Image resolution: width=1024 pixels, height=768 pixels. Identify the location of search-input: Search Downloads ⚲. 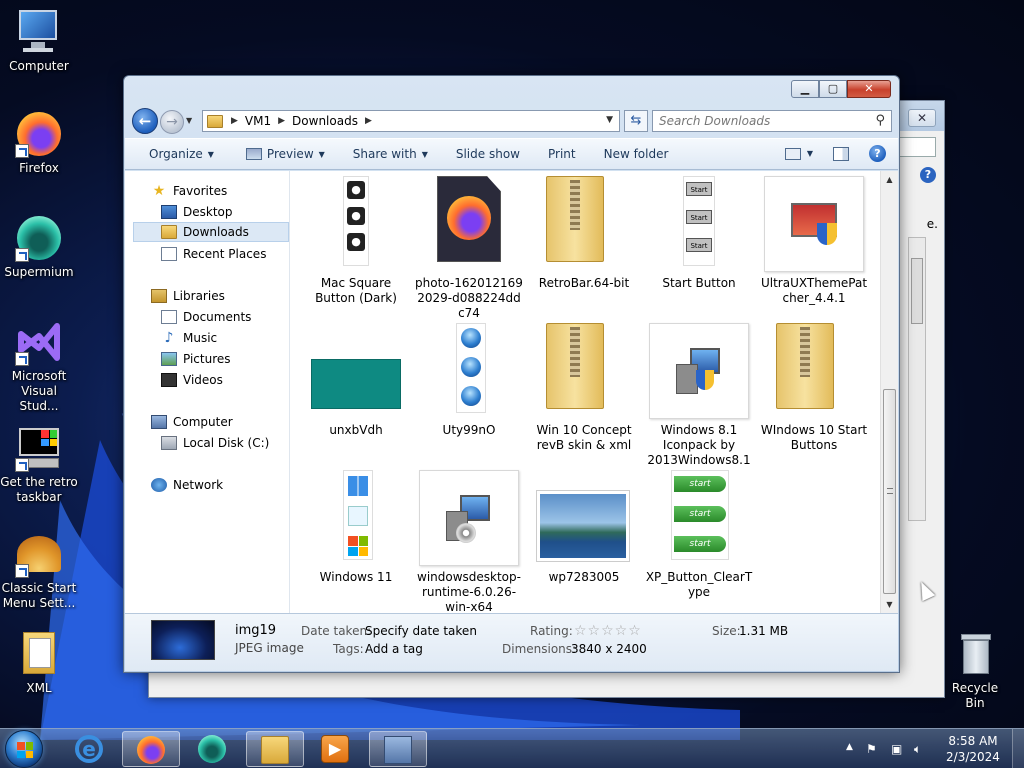
(772, 121).